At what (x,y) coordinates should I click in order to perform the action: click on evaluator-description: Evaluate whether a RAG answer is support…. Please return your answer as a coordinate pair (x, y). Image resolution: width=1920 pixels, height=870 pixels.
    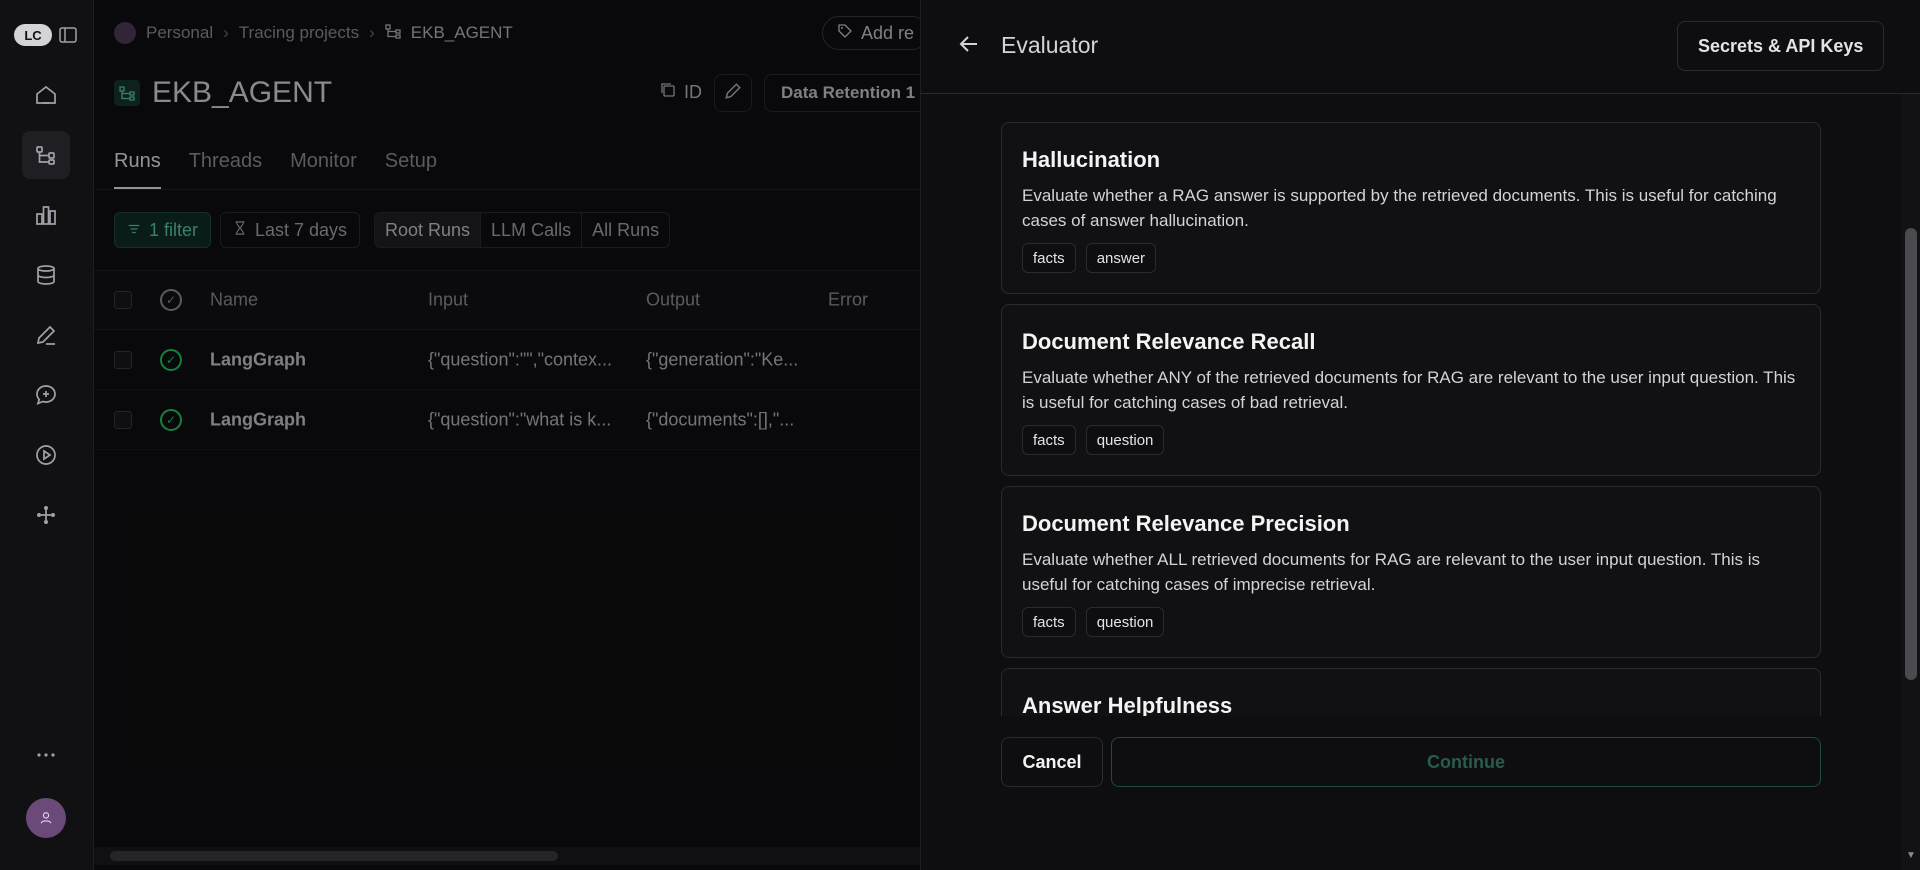
    Looking at the image, I should click on (1399, 208).